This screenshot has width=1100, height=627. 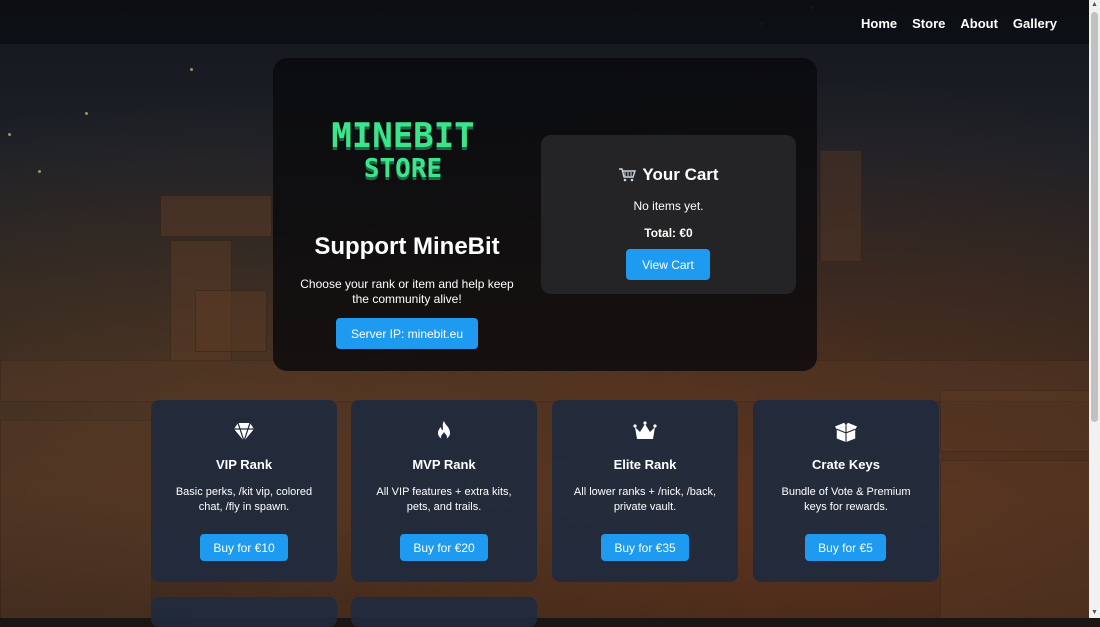 What do you see at coordinates (668, 264) in the screenshot?
I see `view-cart-button: View Cart` at bounding box center [668, 264].